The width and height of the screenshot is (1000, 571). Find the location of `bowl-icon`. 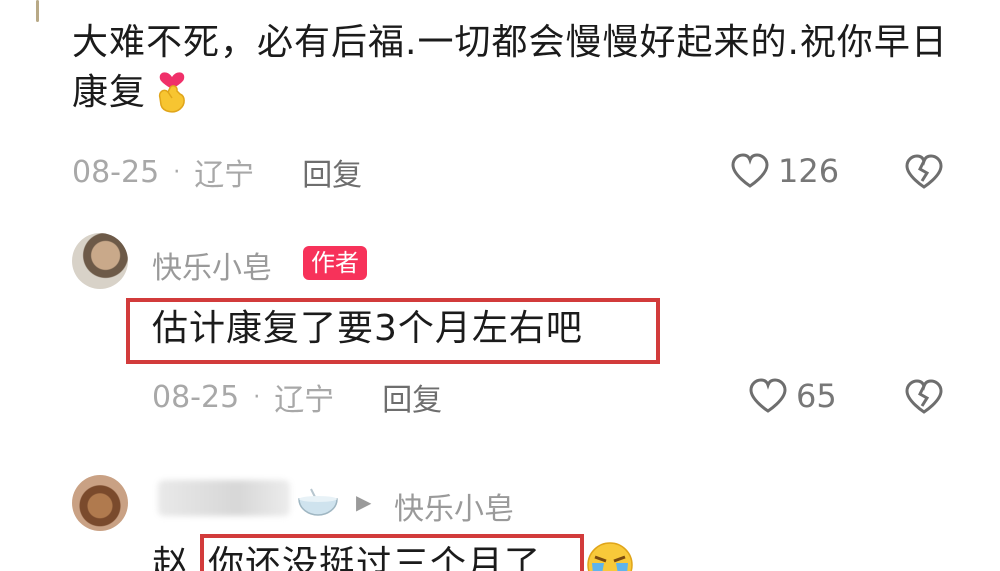

bowl-icon is located at coordinates (318, 502).